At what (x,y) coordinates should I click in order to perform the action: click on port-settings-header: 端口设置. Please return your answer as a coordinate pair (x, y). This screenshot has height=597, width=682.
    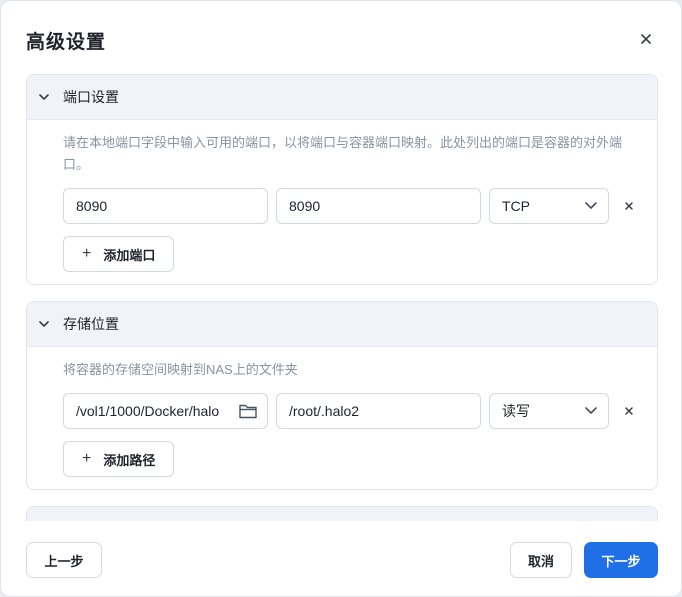
    Looking at the image, I should click on (342, 97).